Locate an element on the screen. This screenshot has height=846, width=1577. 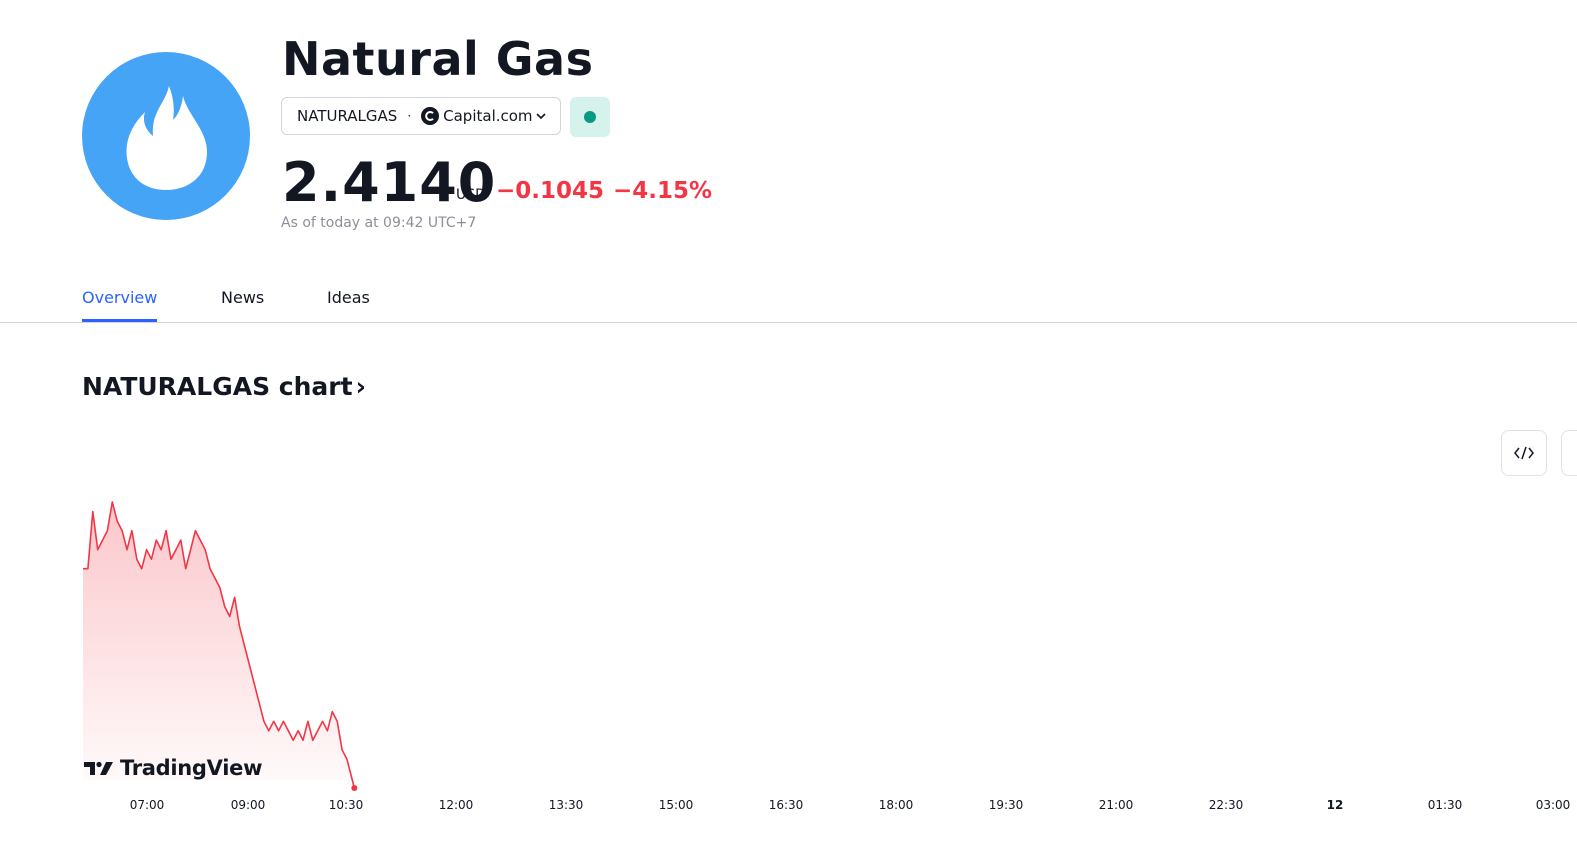
chart-settings-button is located at coordinates (1569, 453).